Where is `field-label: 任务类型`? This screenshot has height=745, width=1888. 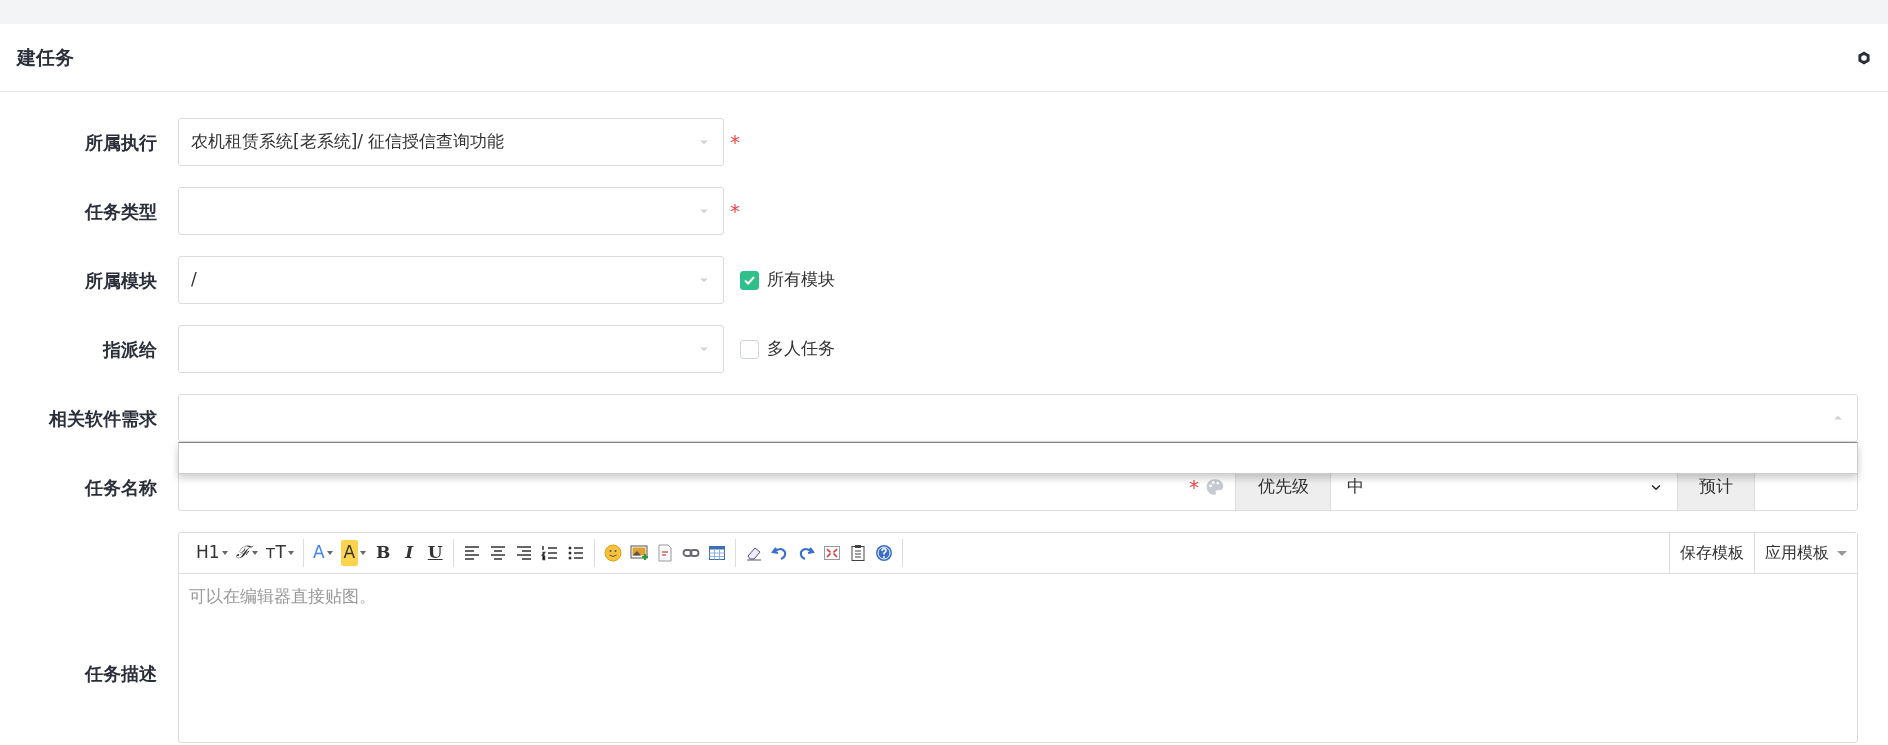
field-label: 任务类型 is located at coordinates (120, 211).